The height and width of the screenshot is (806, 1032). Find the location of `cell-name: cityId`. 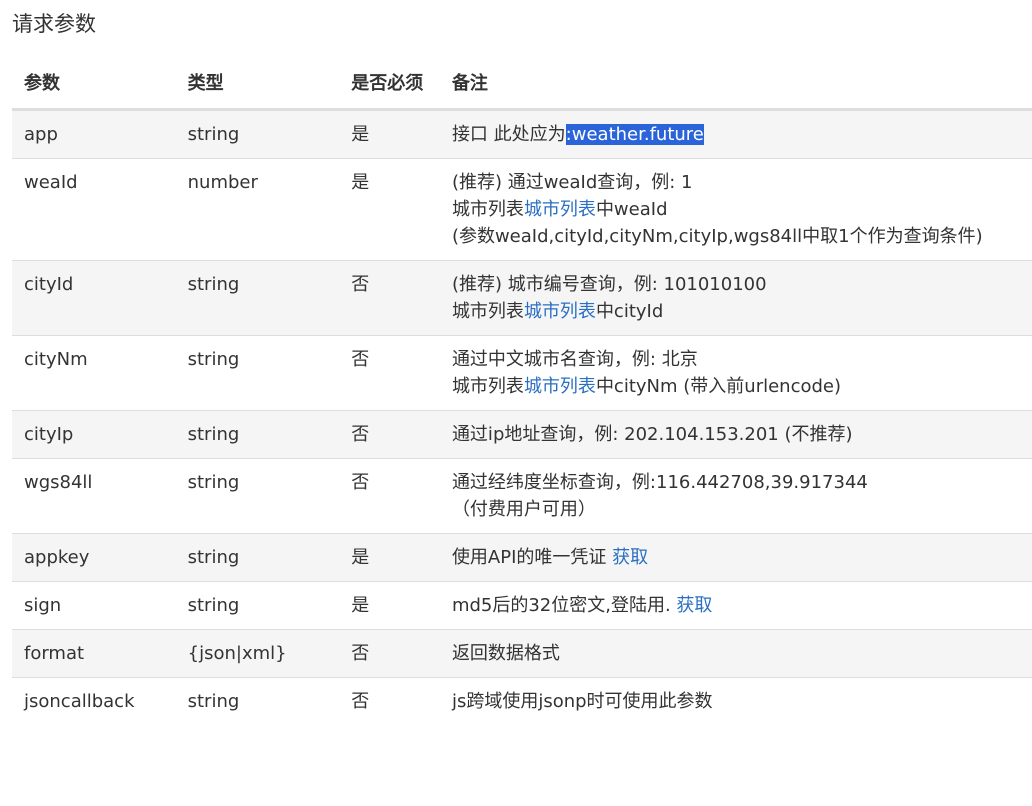

cell-name: cityId is located at coordinates (94, 298).